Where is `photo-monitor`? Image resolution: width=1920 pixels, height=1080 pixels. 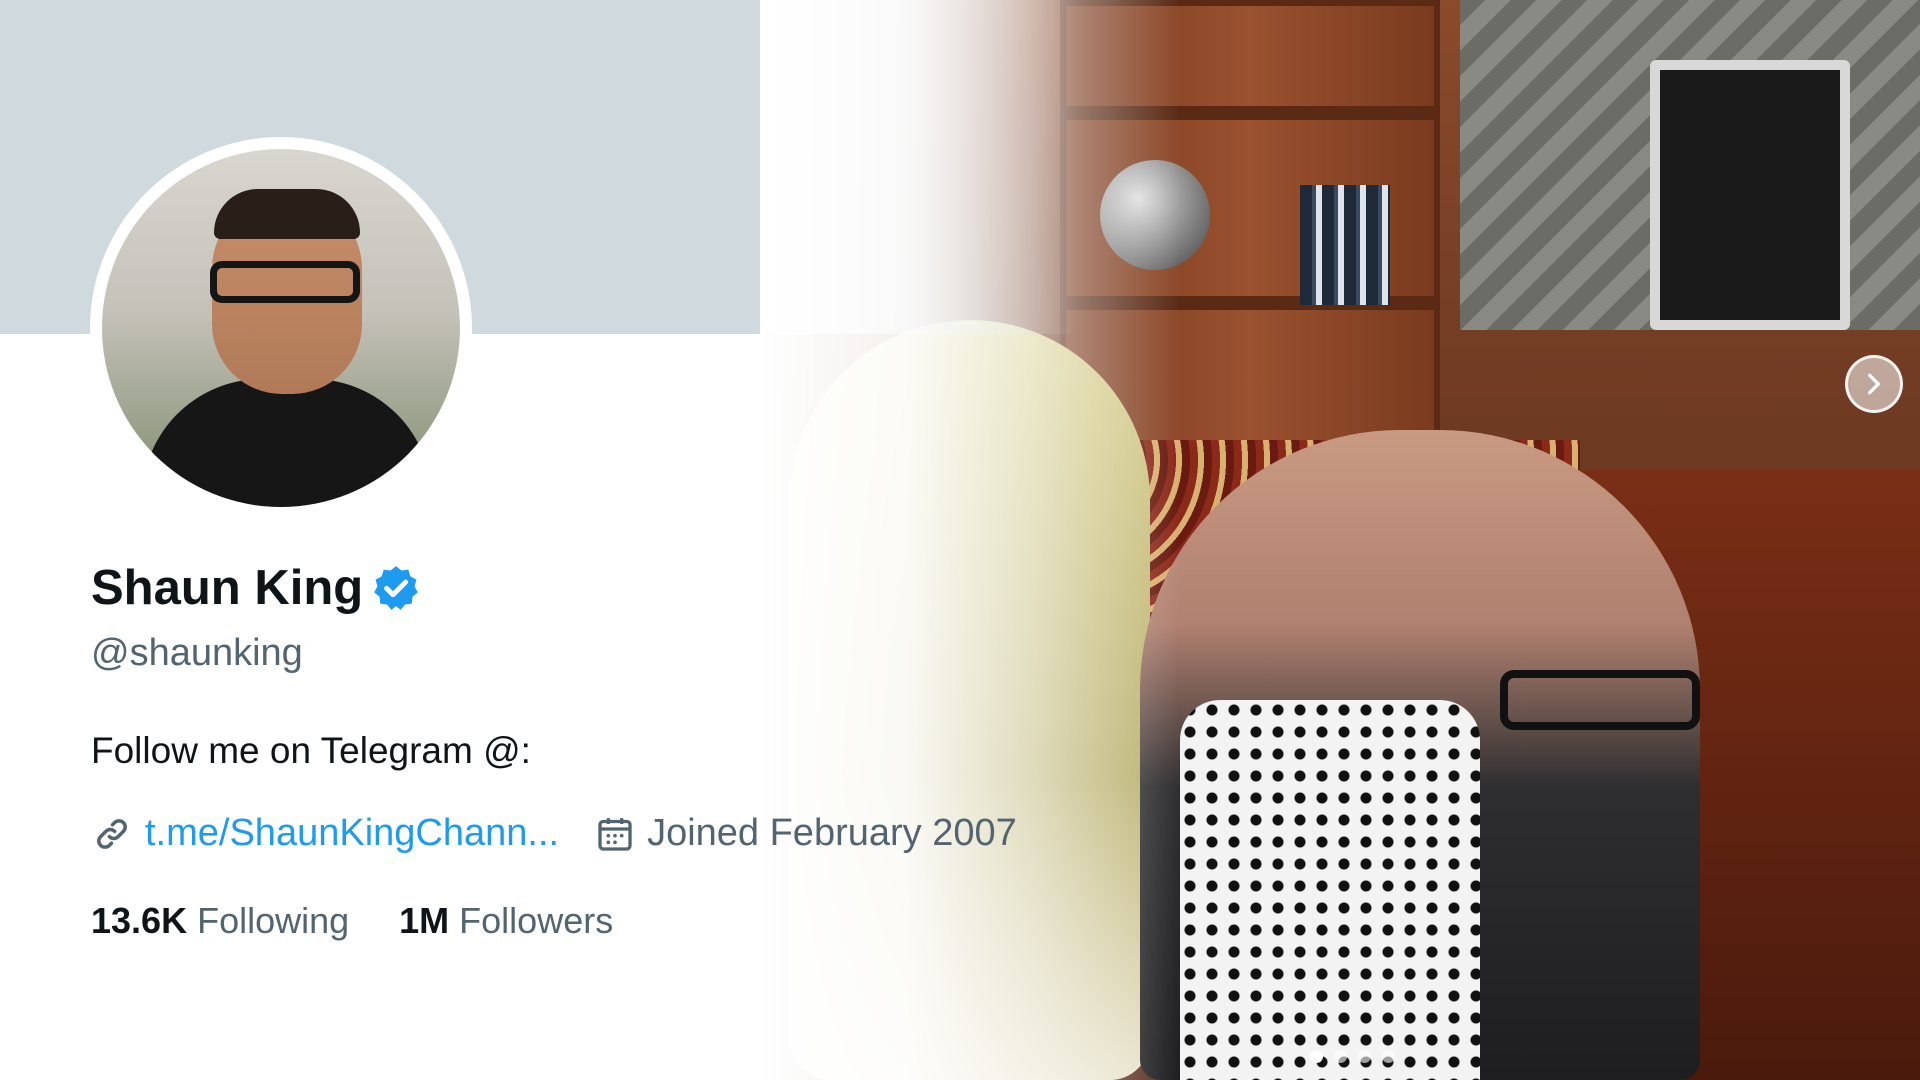 photo-monitor is located at coordinates (1750, 195).